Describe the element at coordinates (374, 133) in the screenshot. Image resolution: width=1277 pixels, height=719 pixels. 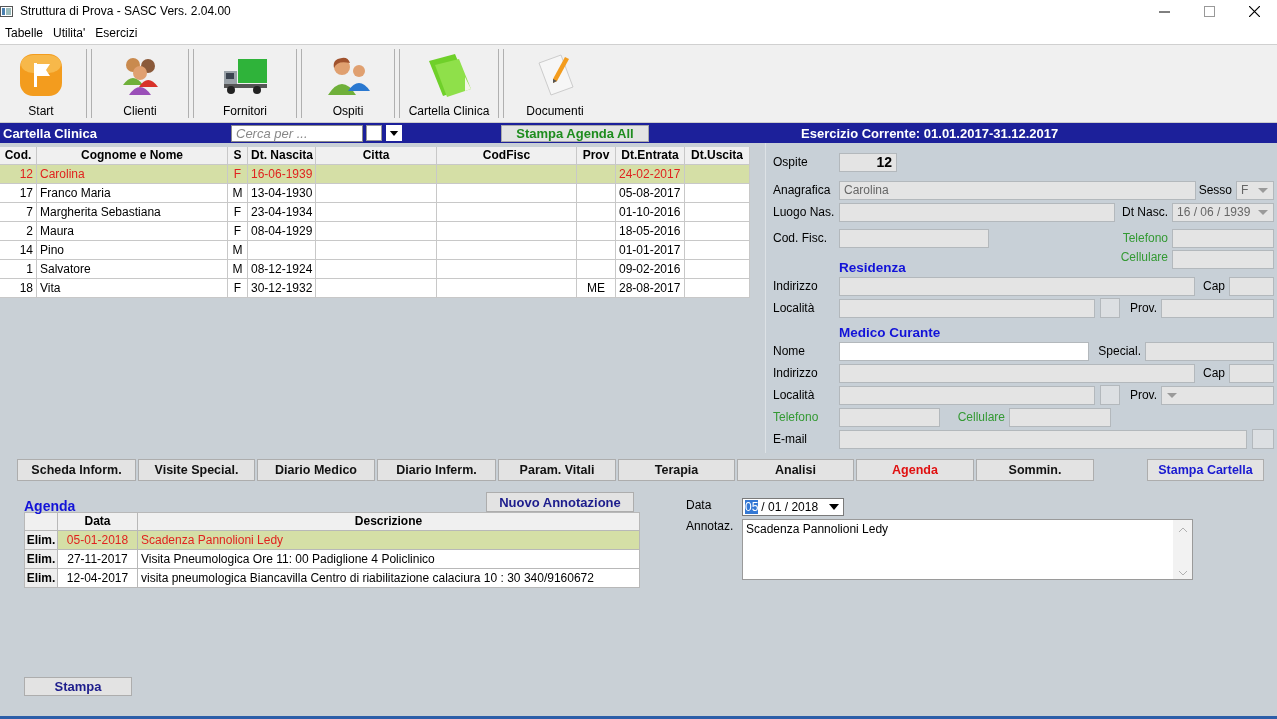
I see `checkbox` at that location.